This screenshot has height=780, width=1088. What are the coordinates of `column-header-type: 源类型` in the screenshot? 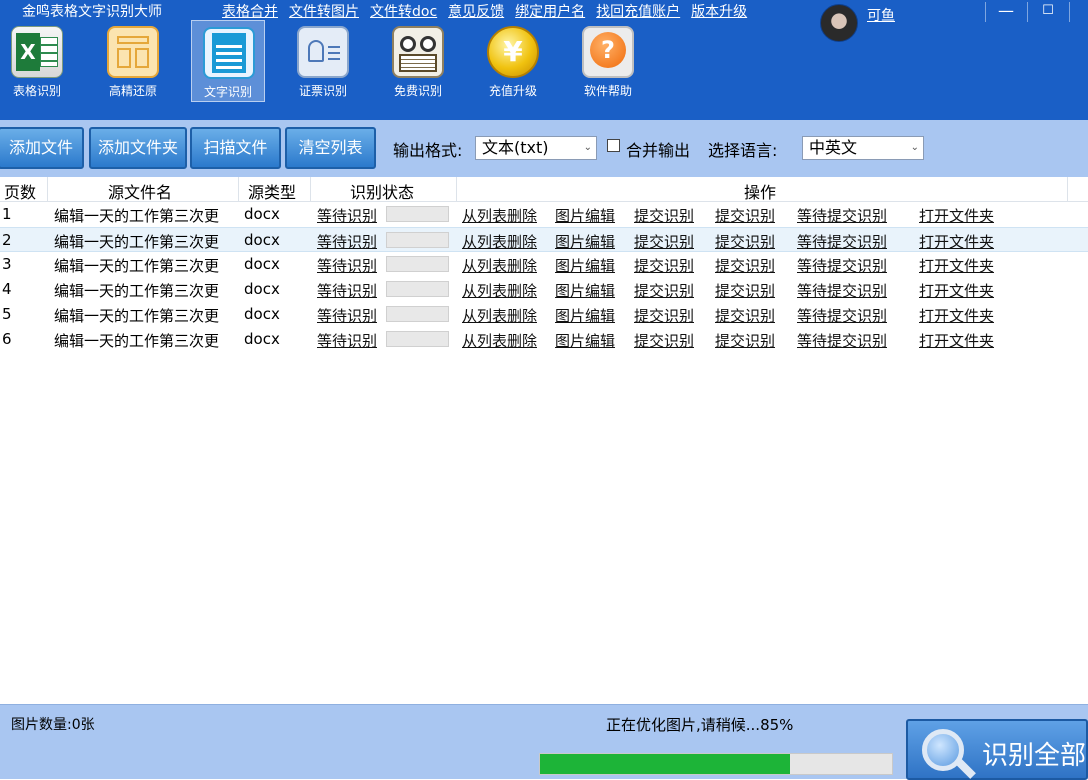 It's located at (272, 191).